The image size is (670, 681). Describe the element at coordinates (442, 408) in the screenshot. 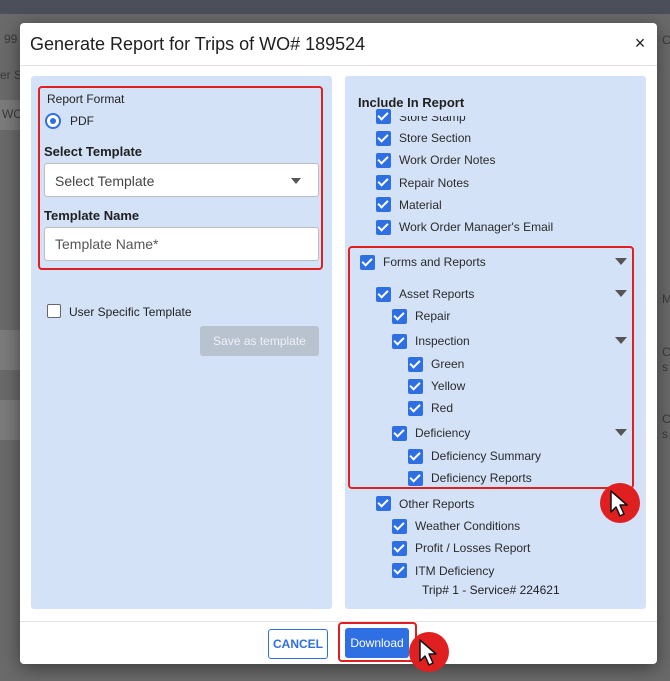

I see `red-label: Red` at that location.